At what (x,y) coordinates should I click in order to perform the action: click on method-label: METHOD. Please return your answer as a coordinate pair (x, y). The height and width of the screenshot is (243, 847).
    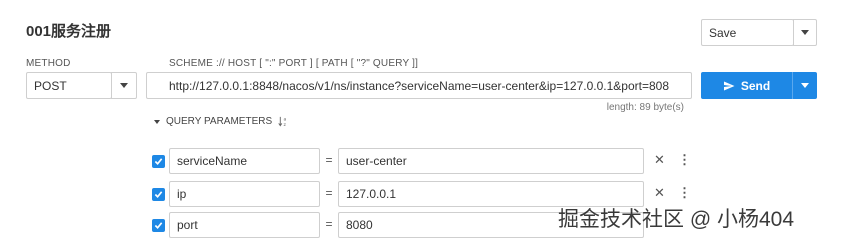
    Looking at the image, I should click on (48, 63).